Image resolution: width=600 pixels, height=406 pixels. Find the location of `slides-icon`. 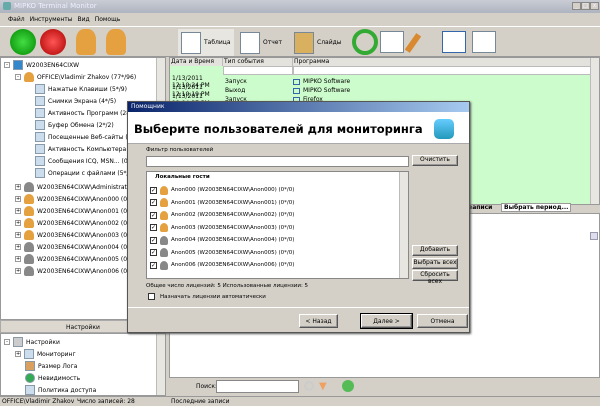

slides-icon is located at coordinates (304, 42).